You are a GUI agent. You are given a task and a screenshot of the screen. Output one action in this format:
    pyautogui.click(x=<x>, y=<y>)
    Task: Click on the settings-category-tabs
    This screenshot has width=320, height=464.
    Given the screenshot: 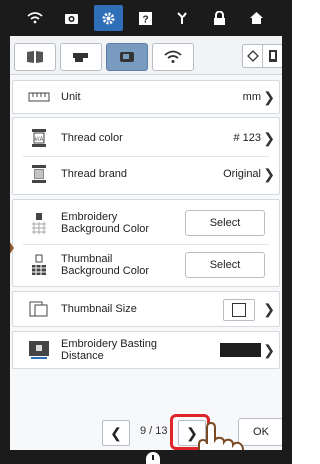 What is the action you would take?
    pyautogui.click(x=147, y=55)
    